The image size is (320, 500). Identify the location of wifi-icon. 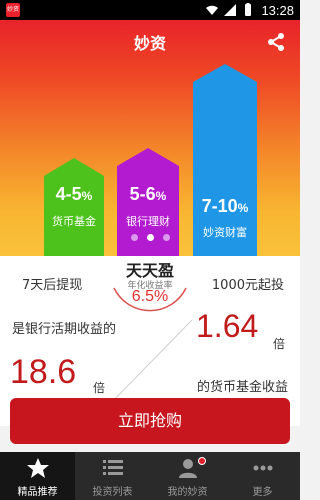
(212, 10).